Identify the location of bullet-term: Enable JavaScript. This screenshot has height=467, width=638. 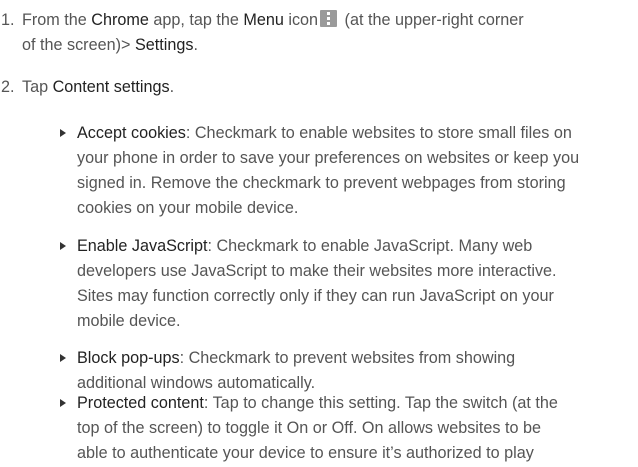
(142, 246).